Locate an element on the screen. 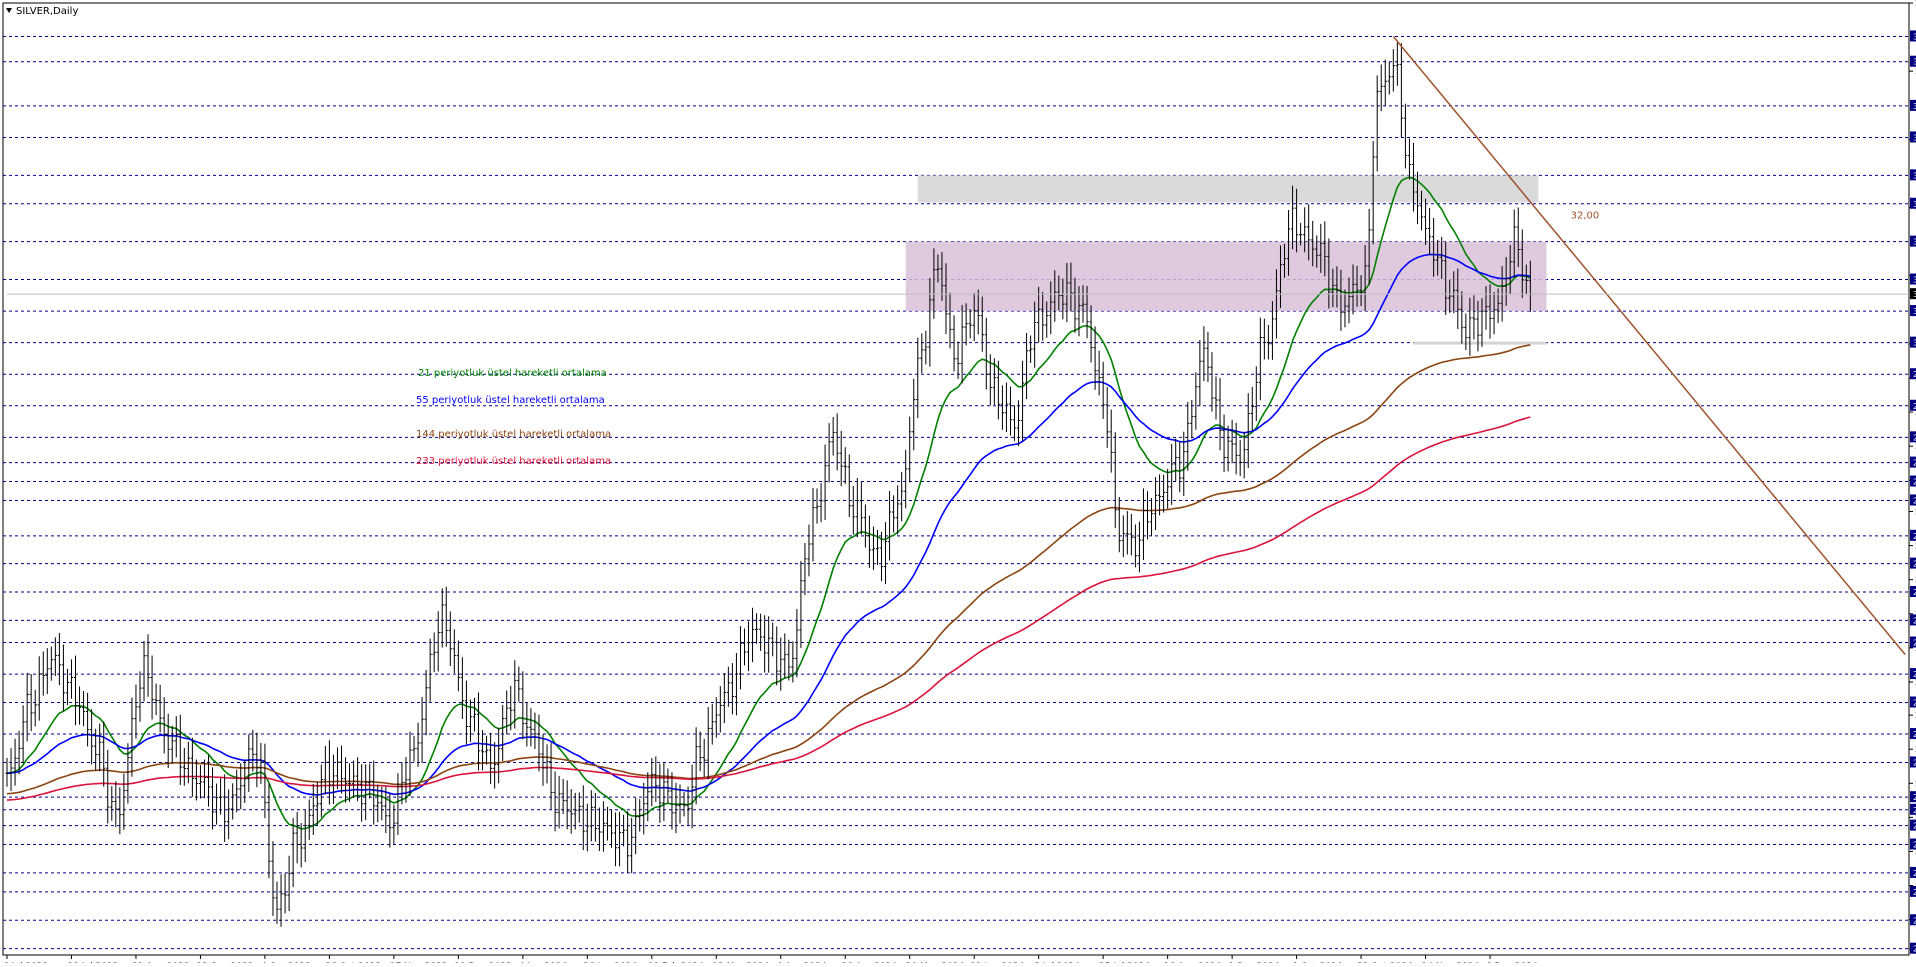 This screenshot has width=1916, height=967. legend-ema-144: 144 periyotluk üstel hareketli ortalama is located at coordinates (513, 434).